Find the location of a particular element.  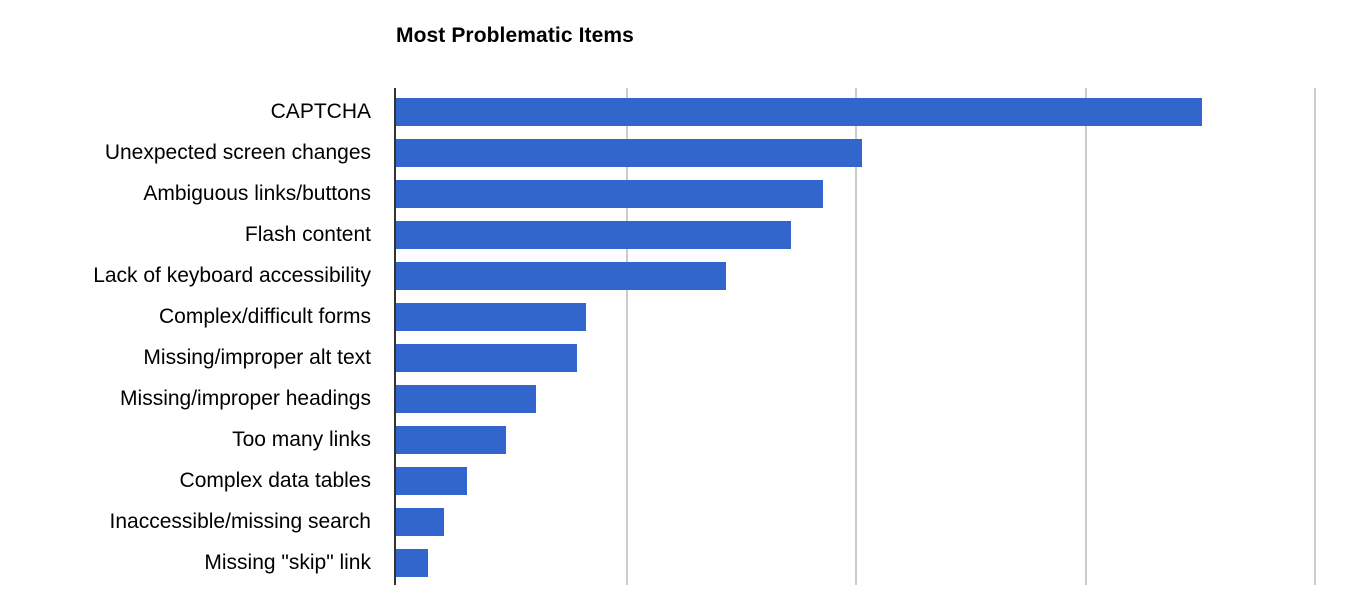

category-label: Lack of keyboard accessibility is located at coordinates (232, 275).